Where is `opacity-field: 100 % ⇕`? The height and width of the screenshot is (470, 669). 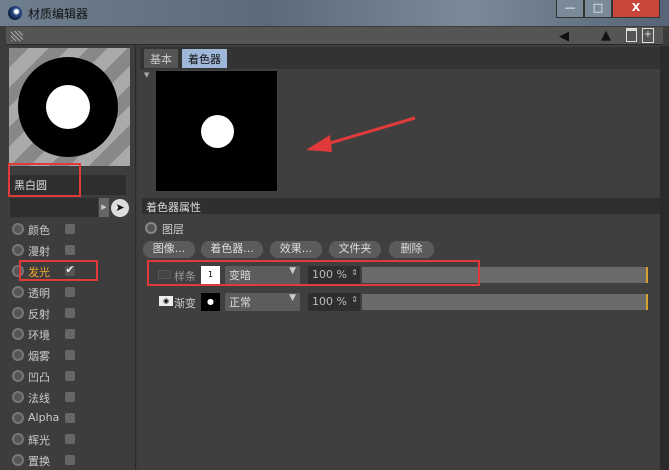 opacity-field: 100 % ⇕ is located at coordinates (334, 302).